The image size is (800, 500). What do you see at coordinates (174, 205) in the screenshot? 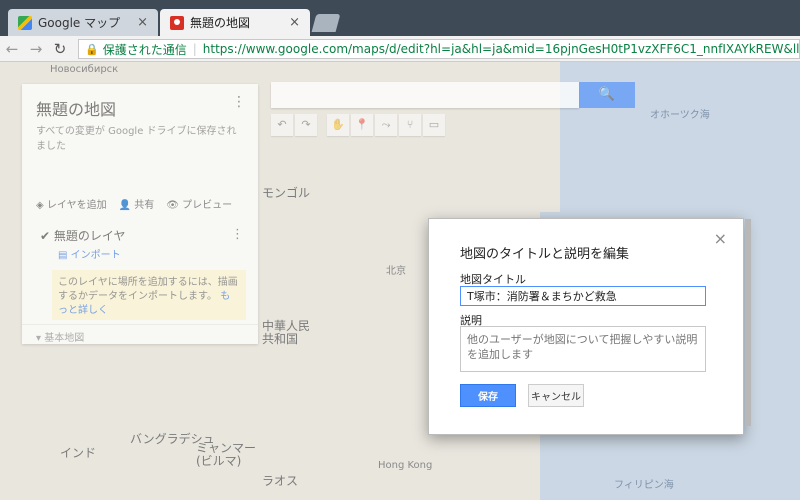
I see `eye-icon: 👁` at bounding box center [174, 205].